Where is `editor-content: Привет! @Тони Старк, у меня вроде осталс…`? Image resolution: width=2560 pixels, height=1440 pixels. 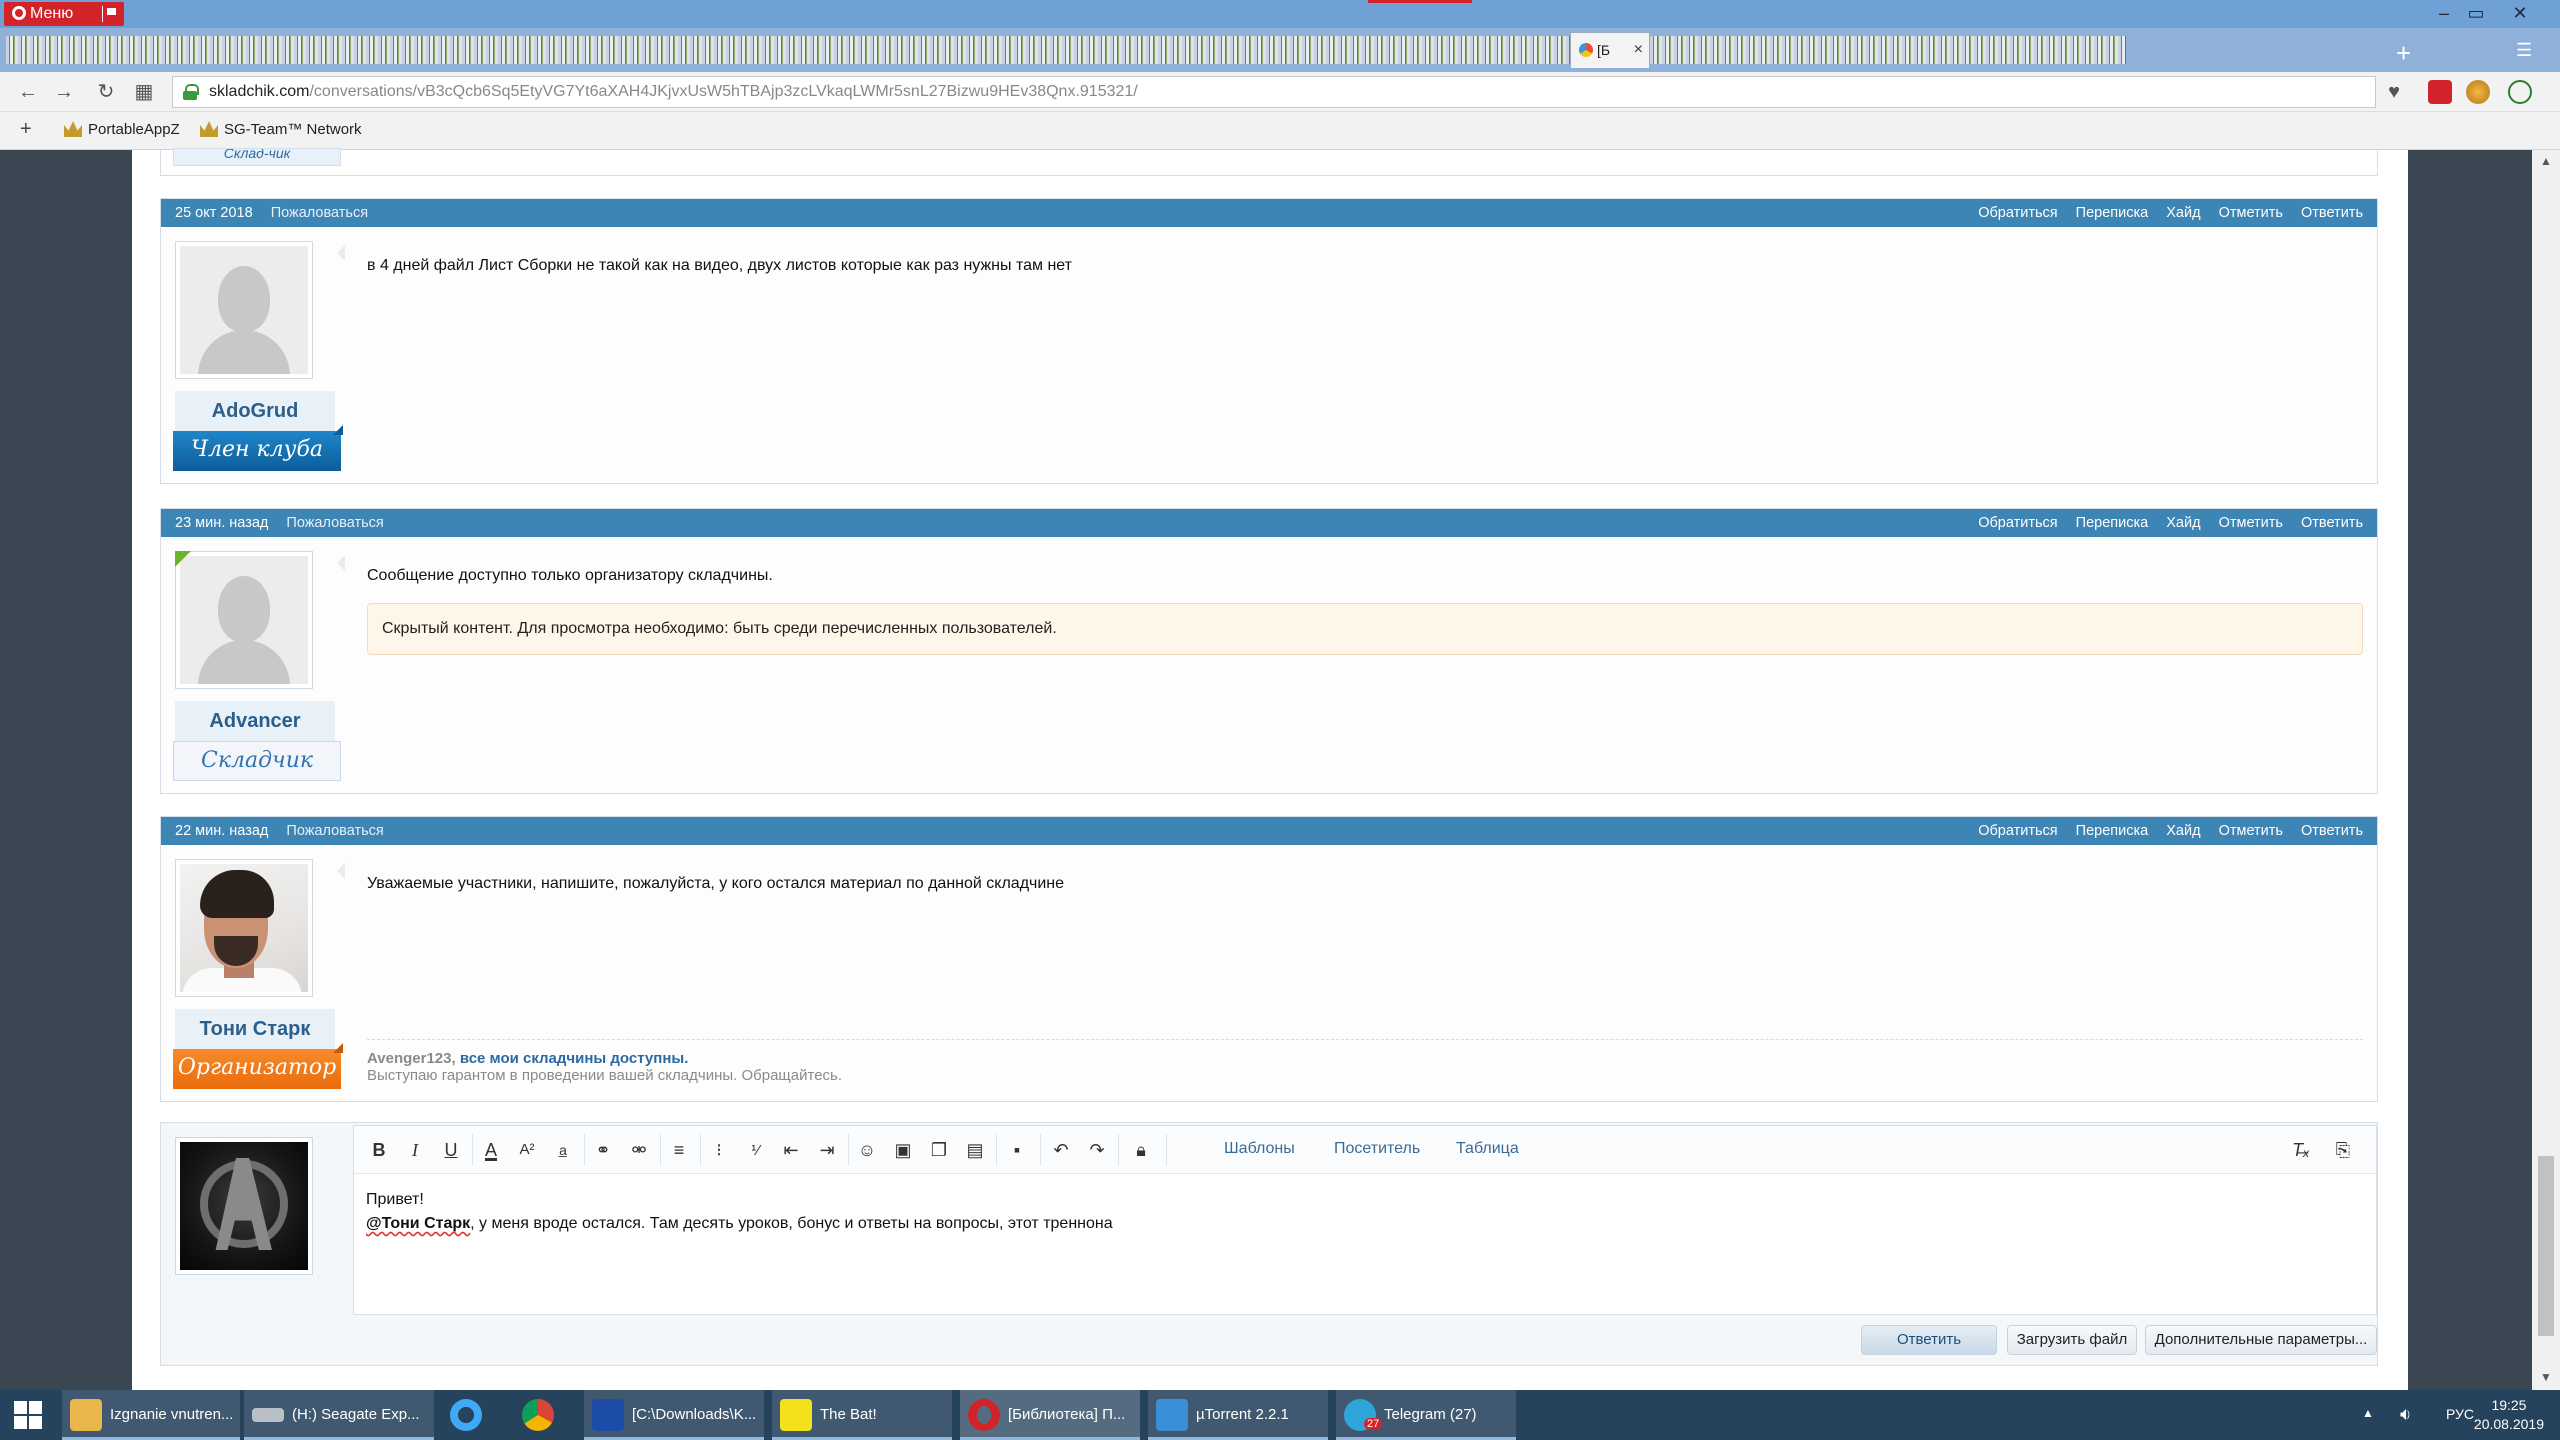 editor-content: Привет! @Тони Старк, у меня вроде осталс… is located at coordinates (739, 1212).